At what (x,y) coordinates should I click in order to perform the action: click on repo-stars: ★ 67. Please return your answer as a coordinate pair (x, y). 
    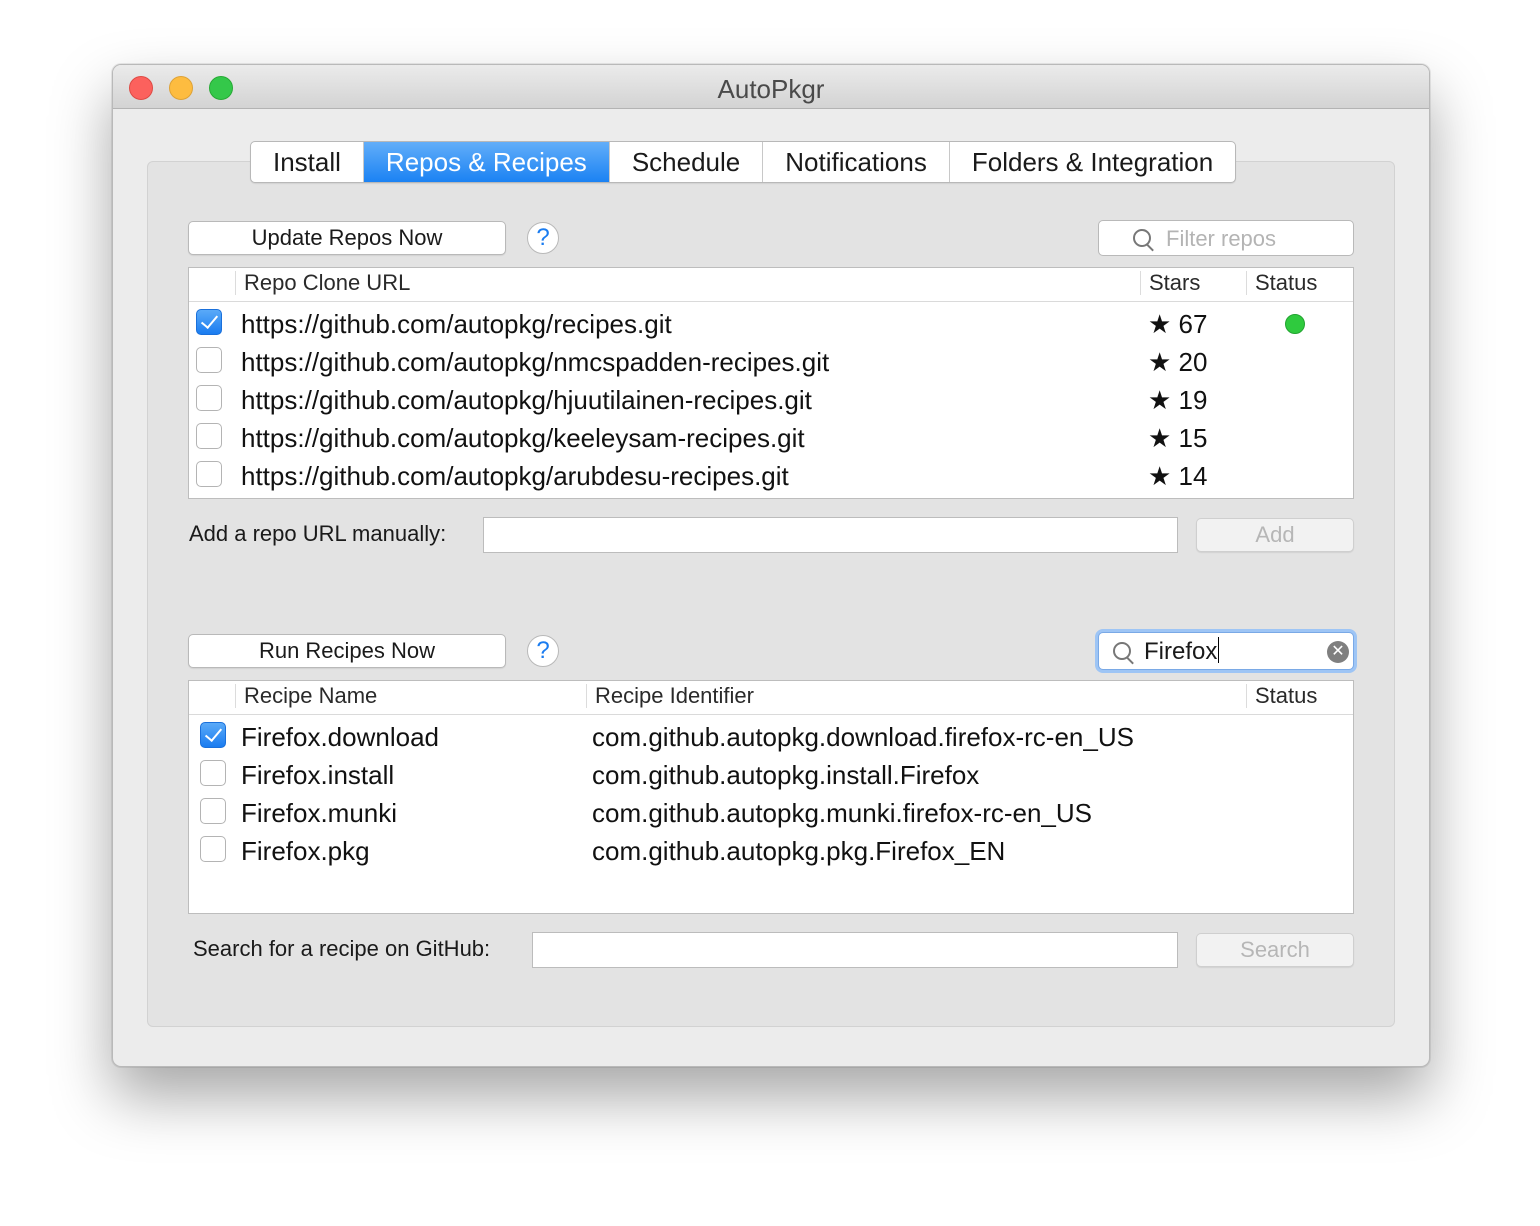
    Looking at the image, I should click on (1178, 324).